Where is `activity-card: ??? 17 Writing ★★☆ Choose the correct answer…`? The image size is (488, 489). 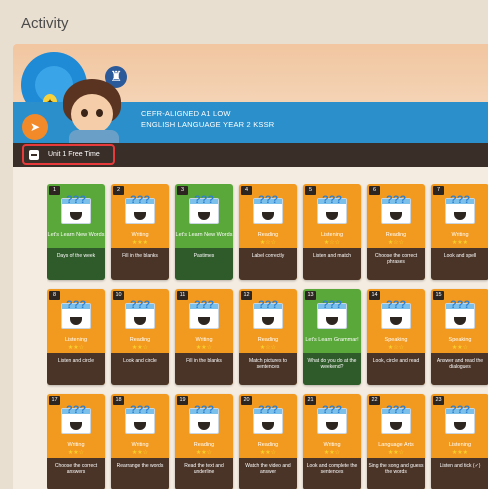 activity-card: ??? 17 Writing ★★☆ Choose the correct answer… is located at coordinates (76, 441).